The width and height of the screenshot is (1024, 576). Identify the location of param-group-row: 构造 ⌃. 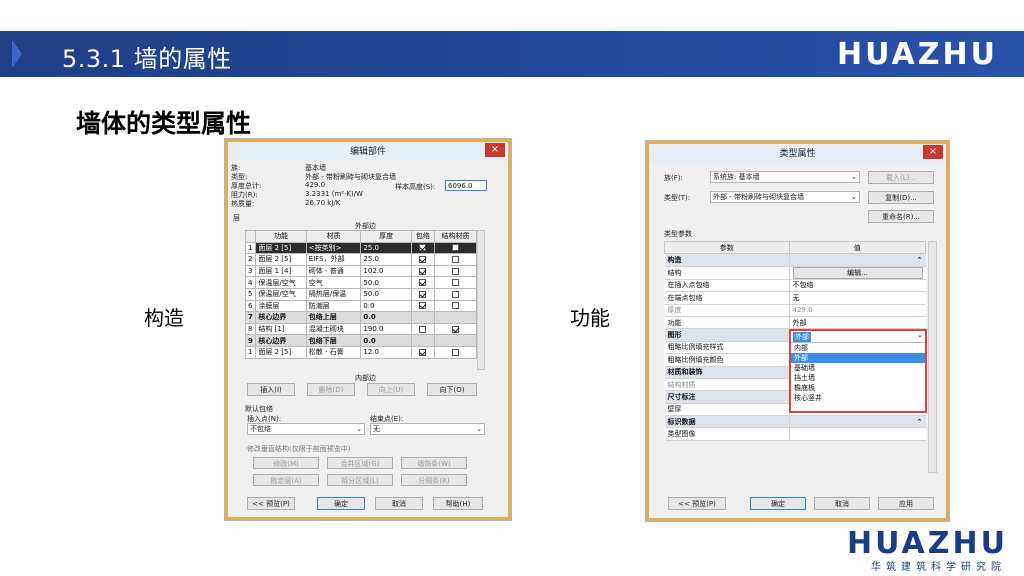
(795, 260).